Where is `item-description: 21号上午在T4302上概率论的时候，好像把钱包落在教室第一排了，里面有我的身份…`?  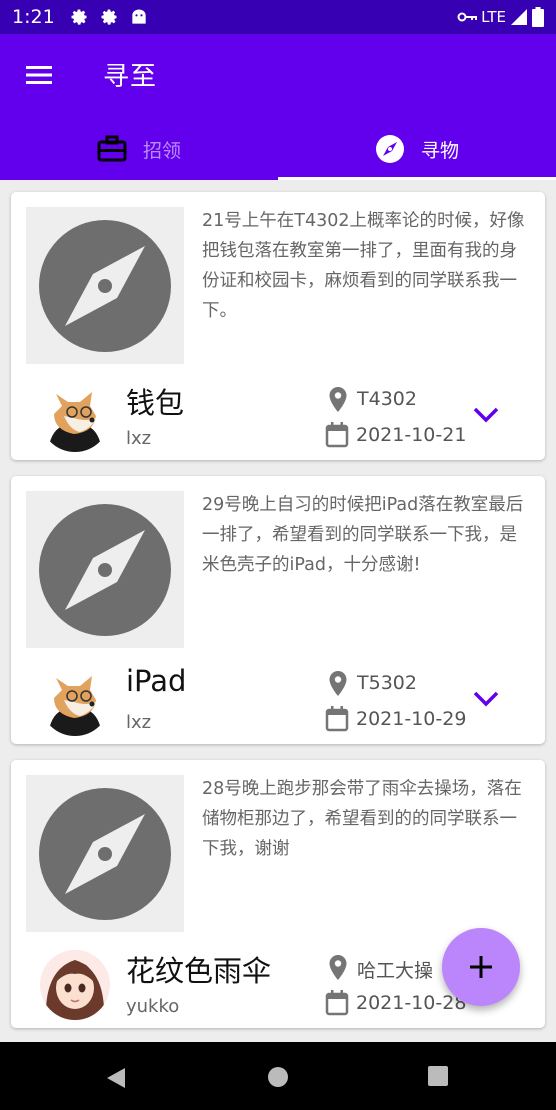
item-description: 21号上午在T4302上概率论的时候，好像把钱包落在教室第一排了，里面有我的身份… is located at coordinates (363, 266).